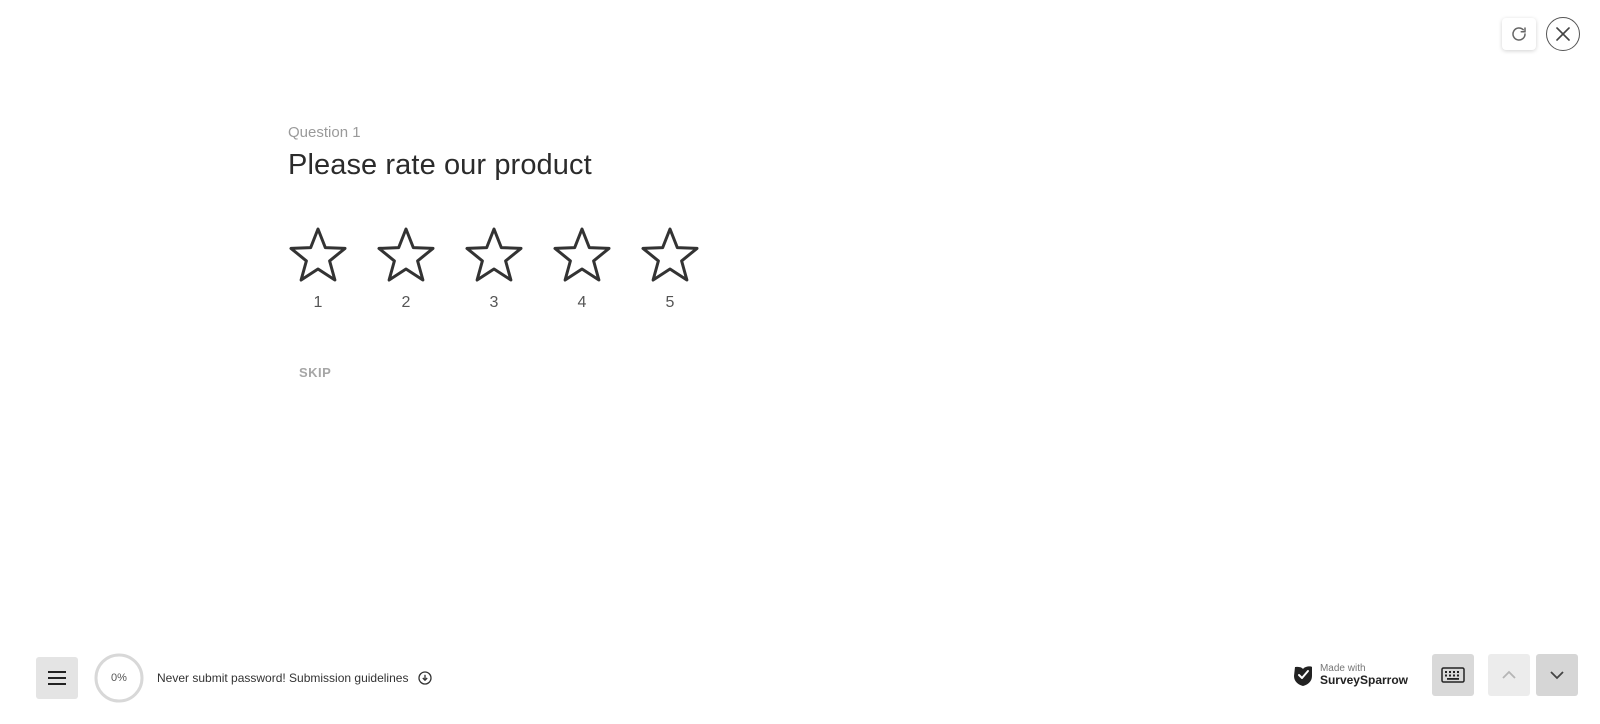  I want to click on made-with-badge: Made with SurveySparrow, so click(1350, 675).